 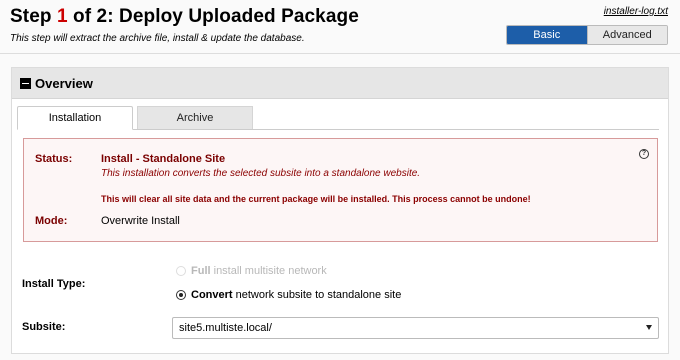 What do you see at coordinates (51, 221) in the screenshot?
I see `mode-label: Mode:` at bounding box center [51, 221].